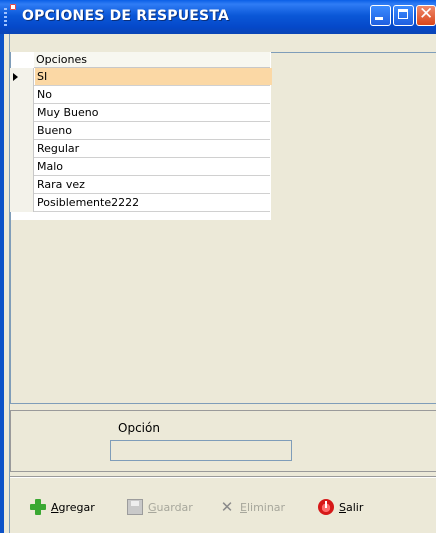 The width and height of the screenshot is (436, 533). I want to click on maximize-button, so click(403, 15).